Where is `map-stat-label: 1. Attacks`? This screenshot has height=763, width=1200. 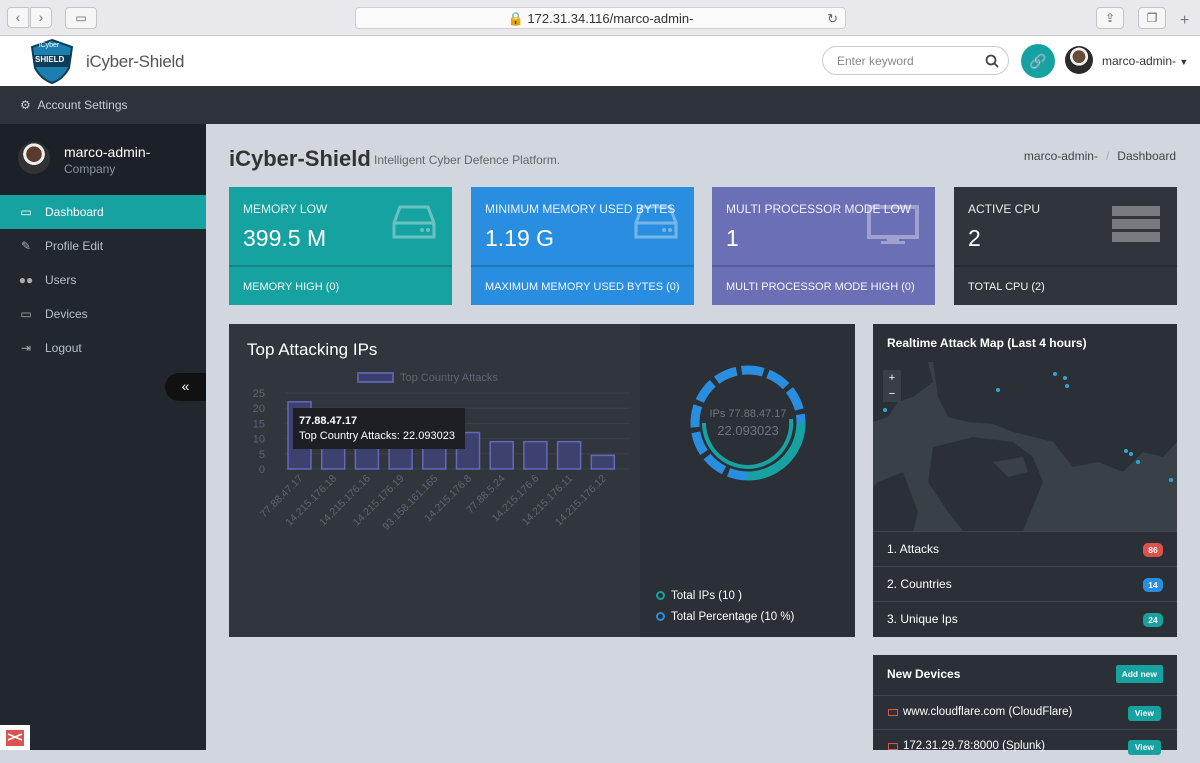 map-stat-label: 1. Attacks is located at coordinates (913, 549).